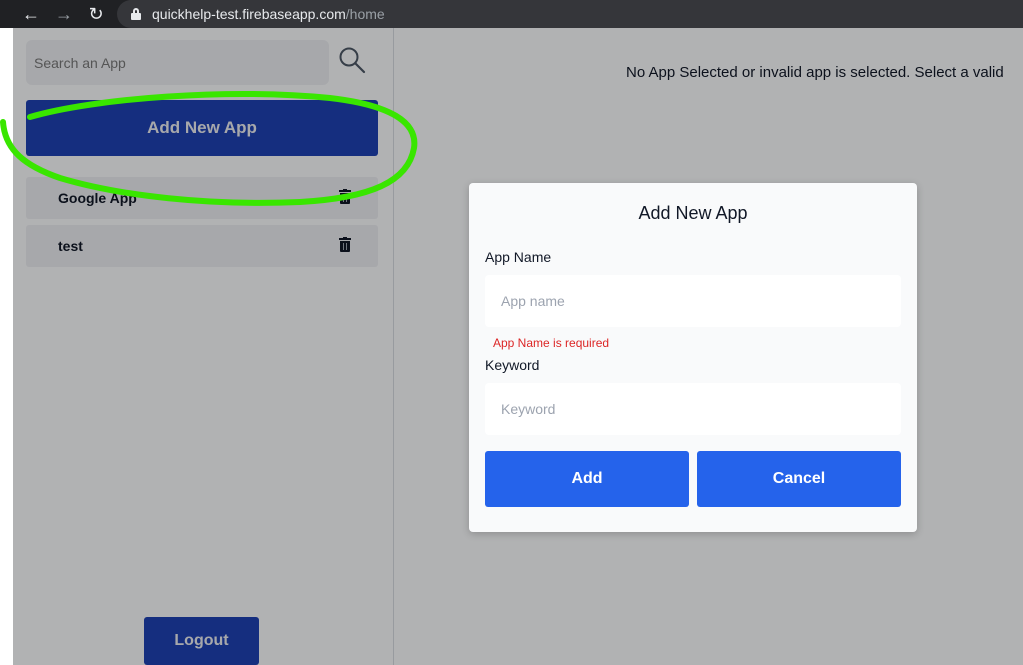 The height and width of the screenshot is (665, 1023). I want to click on url-text: quickhelp-test.firebaseapp.com/home, so click(268, 14).